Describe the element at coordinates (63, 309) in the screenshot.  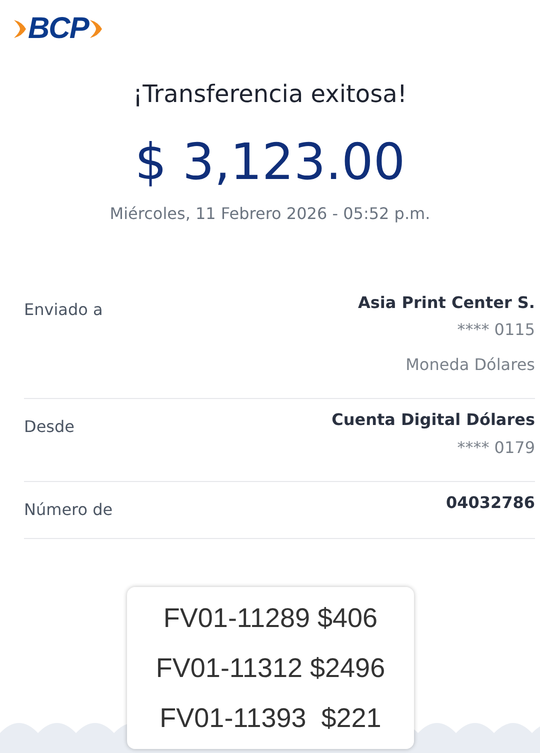
I see `row-label: Enviado a` at that location.